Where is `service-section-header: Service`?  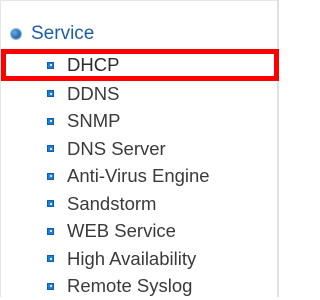
service-section-header: Service is located at coordinates (52, 34).